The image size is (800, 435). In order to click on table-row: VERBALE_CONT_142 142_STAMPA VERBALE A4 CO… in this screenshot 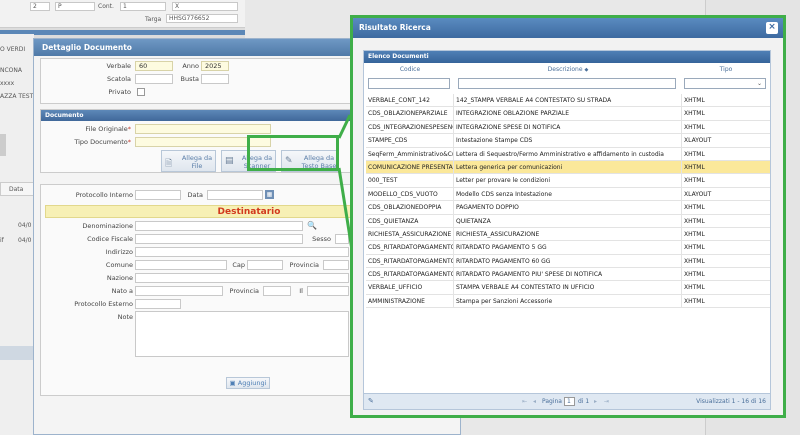, I will do `click(568, 101)`.